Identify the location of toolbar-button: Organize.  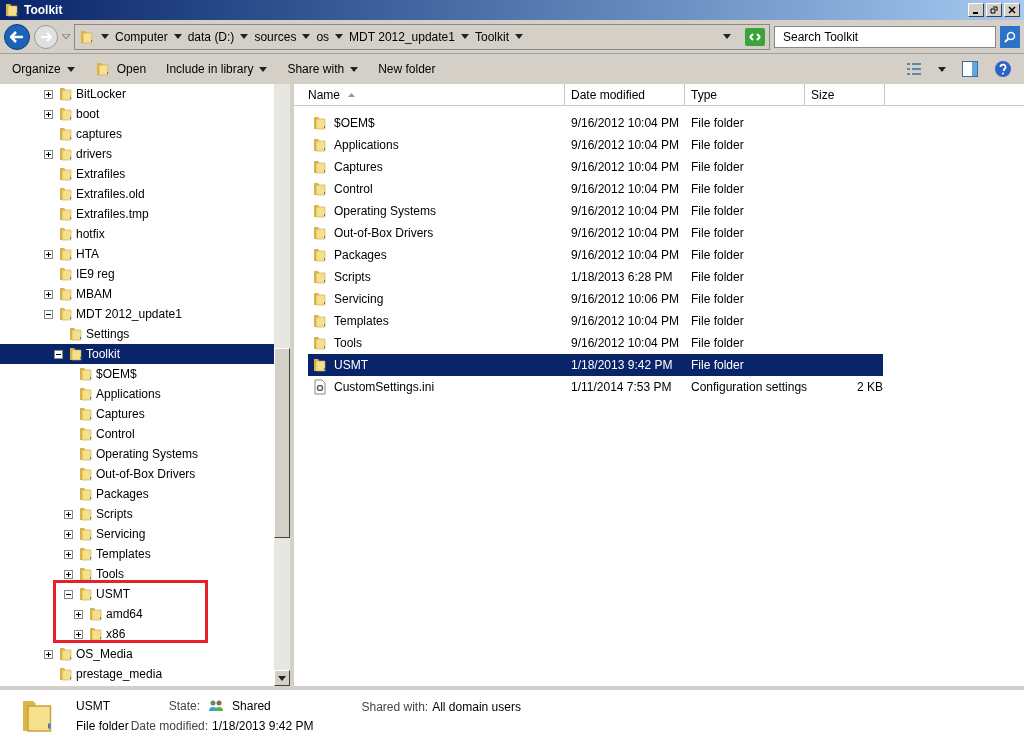
(43, 69).